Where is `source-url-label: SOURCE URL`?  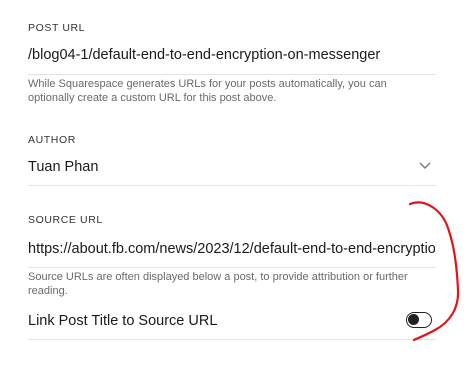
source-url-label: SOURCE URL is located at coordinates (65, 220).